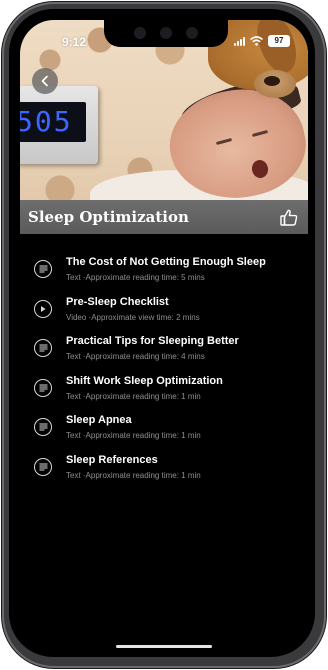  What do you see at coordinates (279, 41) in the screenshot?
I see `battery-icon: 97` at bounding box center [279, 41].